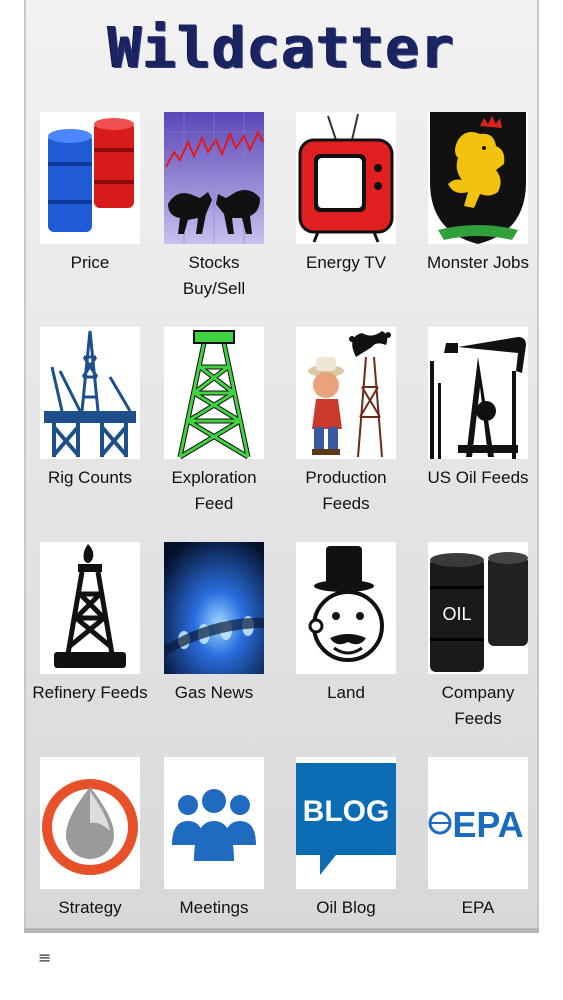 Image resolution: width=563 pixels, height=1000 pixels. What do you see at coordinates (487, 824) in the screenshot?
I see `epa-text: EPA` at bounding box center [487, 824].